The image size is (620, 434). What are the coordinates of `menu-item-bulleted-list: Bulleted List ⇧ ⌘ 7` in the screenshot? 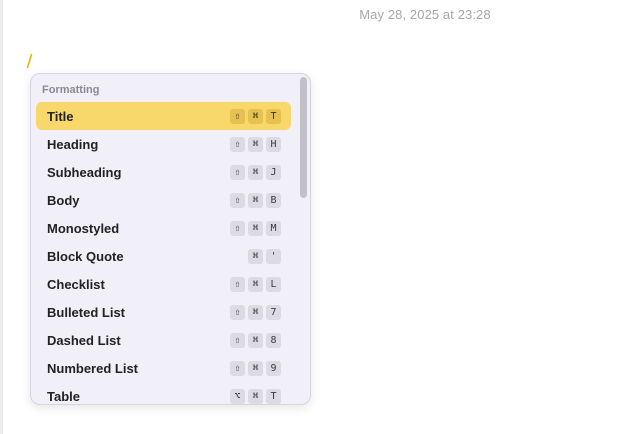 It's located at (163, 312).